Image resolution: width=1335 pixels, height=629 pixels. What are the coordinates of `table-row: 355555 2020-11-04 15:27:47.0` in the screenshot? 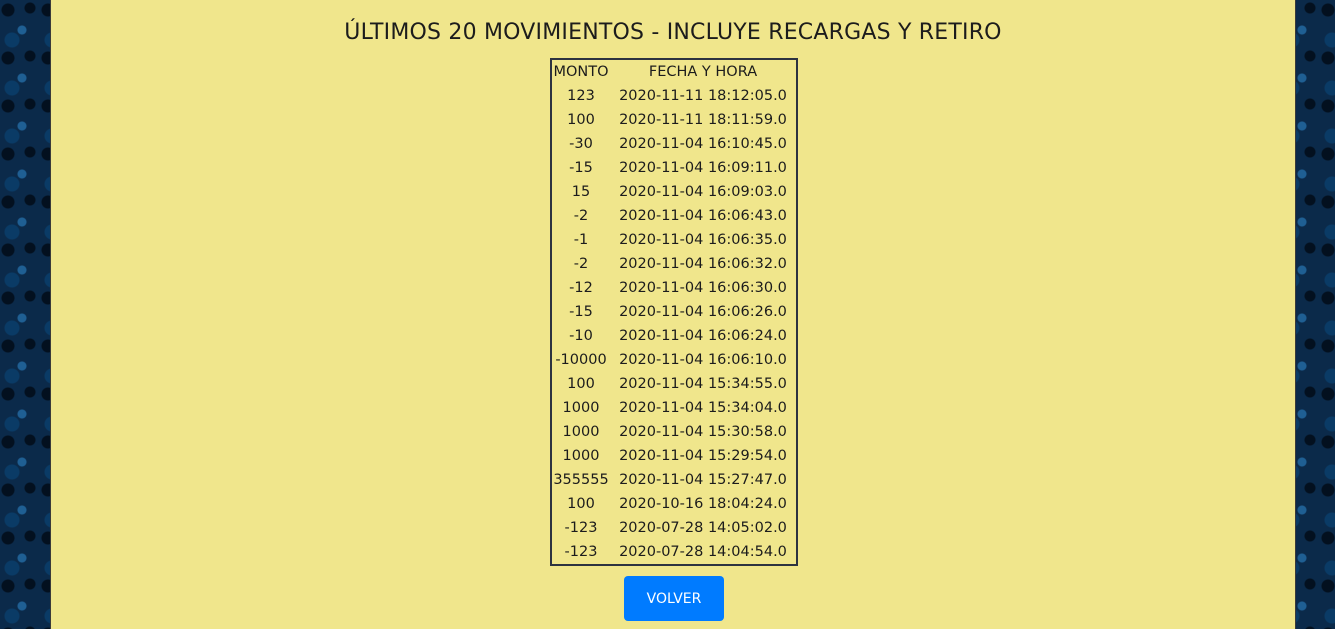 It's located at (674, 480).